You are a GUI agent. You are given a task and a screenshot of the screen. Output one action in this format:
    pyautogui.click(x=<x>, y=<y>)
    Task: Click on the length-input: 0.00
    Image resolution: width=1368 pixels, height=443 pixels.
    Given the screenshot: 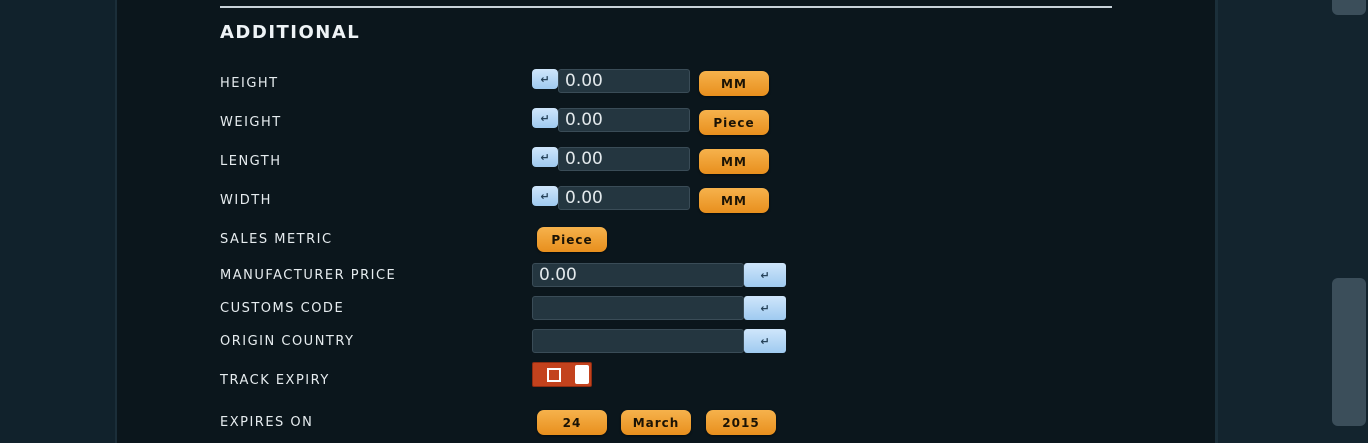 What is the action you would take?
    pyautogui.click(x=624, y=159)
    